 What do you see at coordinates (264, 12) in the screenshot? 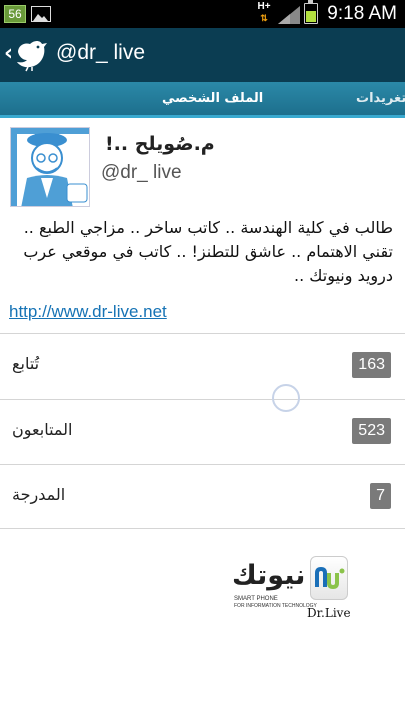
I see `network-type-icon: H+ ⇅` at bounding box center [264, 12].